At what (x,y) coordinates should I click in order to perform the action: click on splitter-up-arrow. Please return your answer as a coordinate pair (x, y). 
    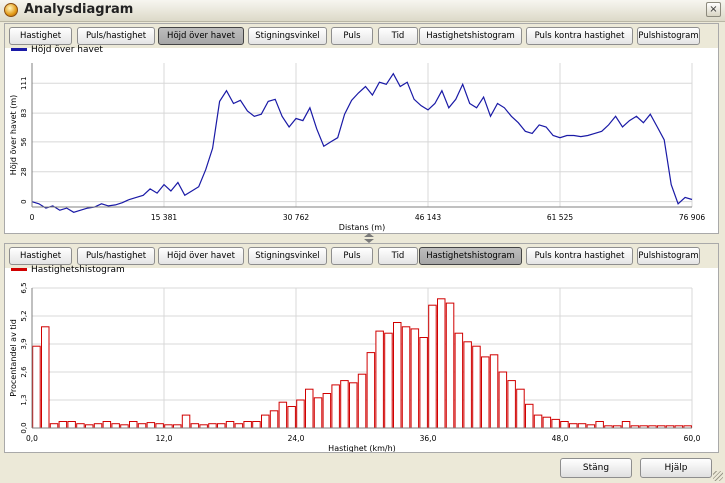
    Looking at the image, I should click on (369, 235).